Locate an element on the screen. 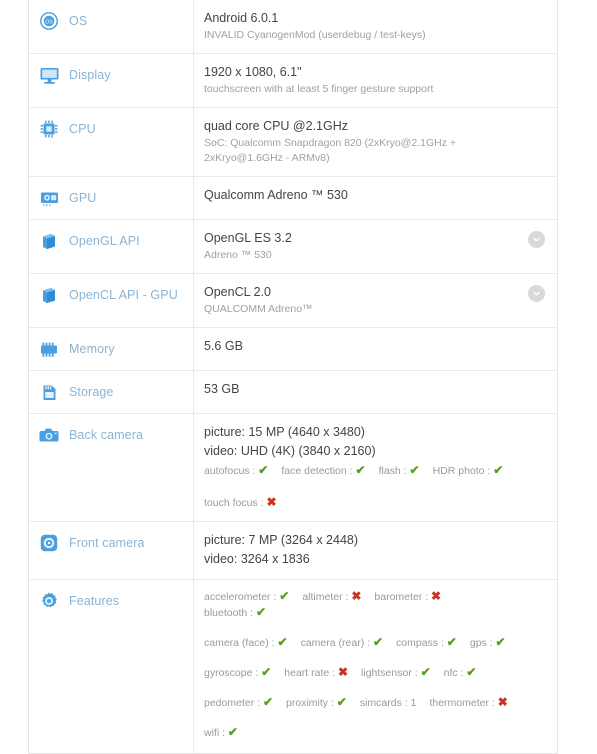 This screenshot has height=754, width=597. spec-row-storage: Storage 53 GB is located at coordinates (293, 392).